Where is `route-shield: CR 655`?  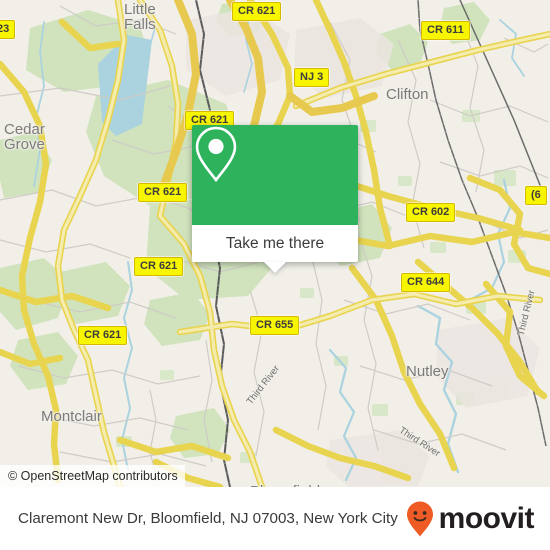 route-shield: CR 655 is located at coordinates (275, 325).